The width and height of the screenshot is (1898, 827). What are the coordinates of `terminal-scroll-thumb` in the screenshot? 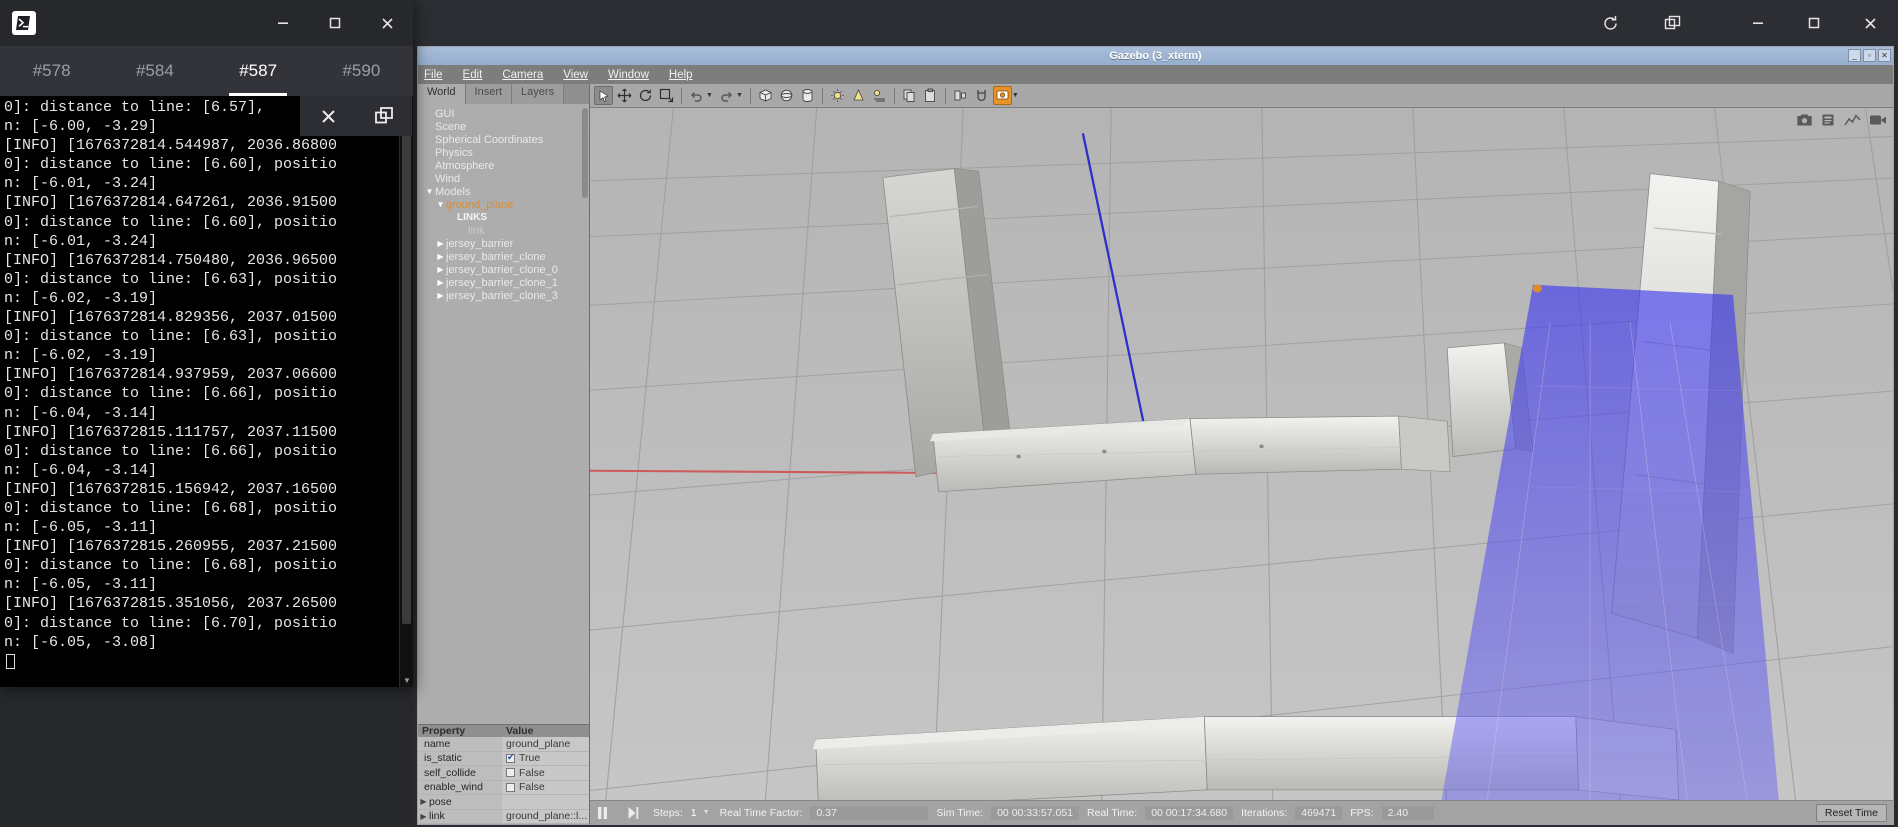 It's located at (406, 364).